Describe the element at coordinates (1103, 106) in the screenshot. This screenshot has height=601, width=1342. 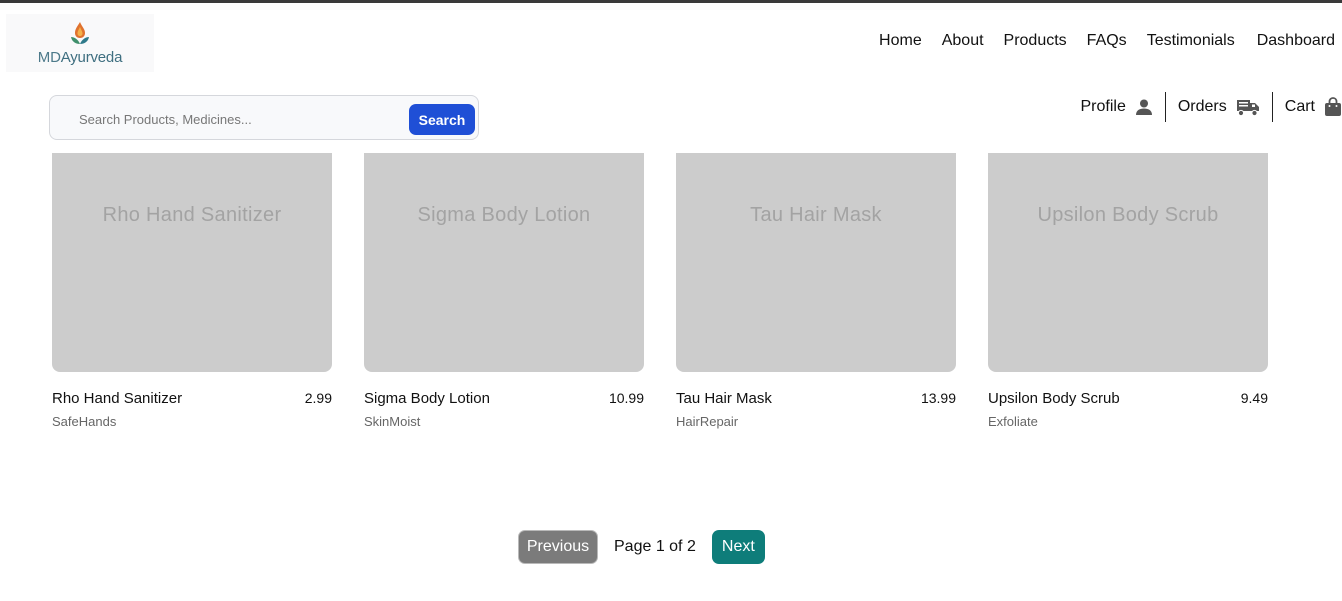
I see `profile-label: Profile` at that location.